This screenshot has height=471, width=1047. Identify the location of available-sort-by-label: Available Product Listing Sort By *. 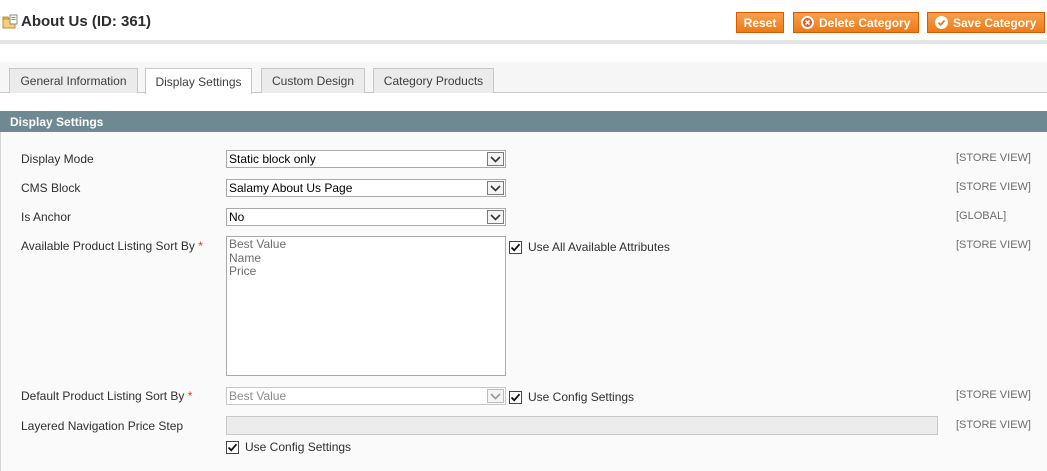
(112, 246).